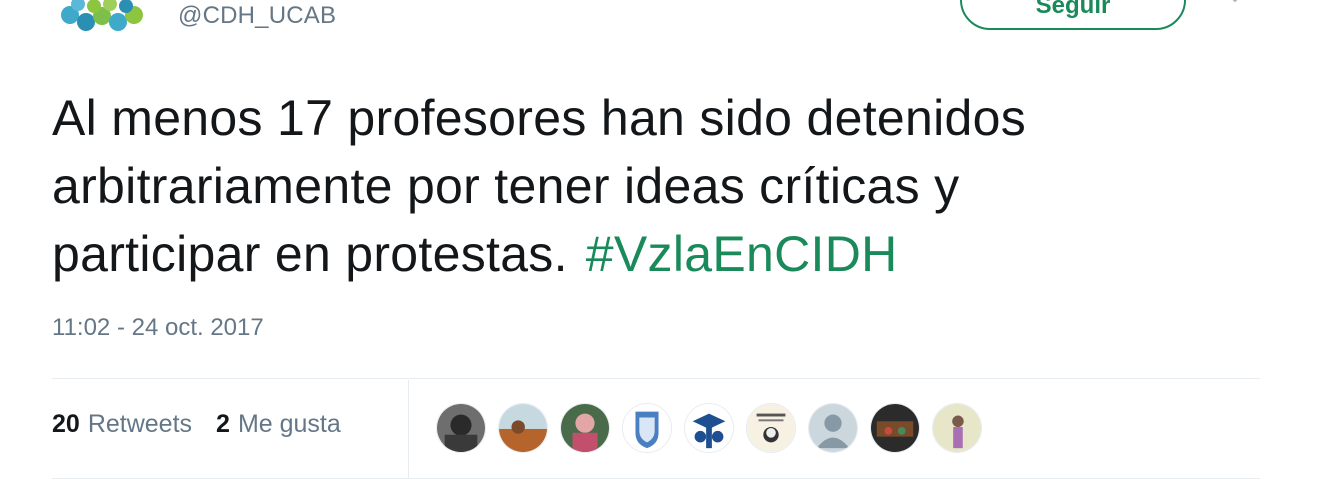 The width and height of the screenshot is (1320, 500). What do you see at coordinates (1235, 3) in the screenshot?
I see `chevron-down-icon` at bounding box center [1235, 3].